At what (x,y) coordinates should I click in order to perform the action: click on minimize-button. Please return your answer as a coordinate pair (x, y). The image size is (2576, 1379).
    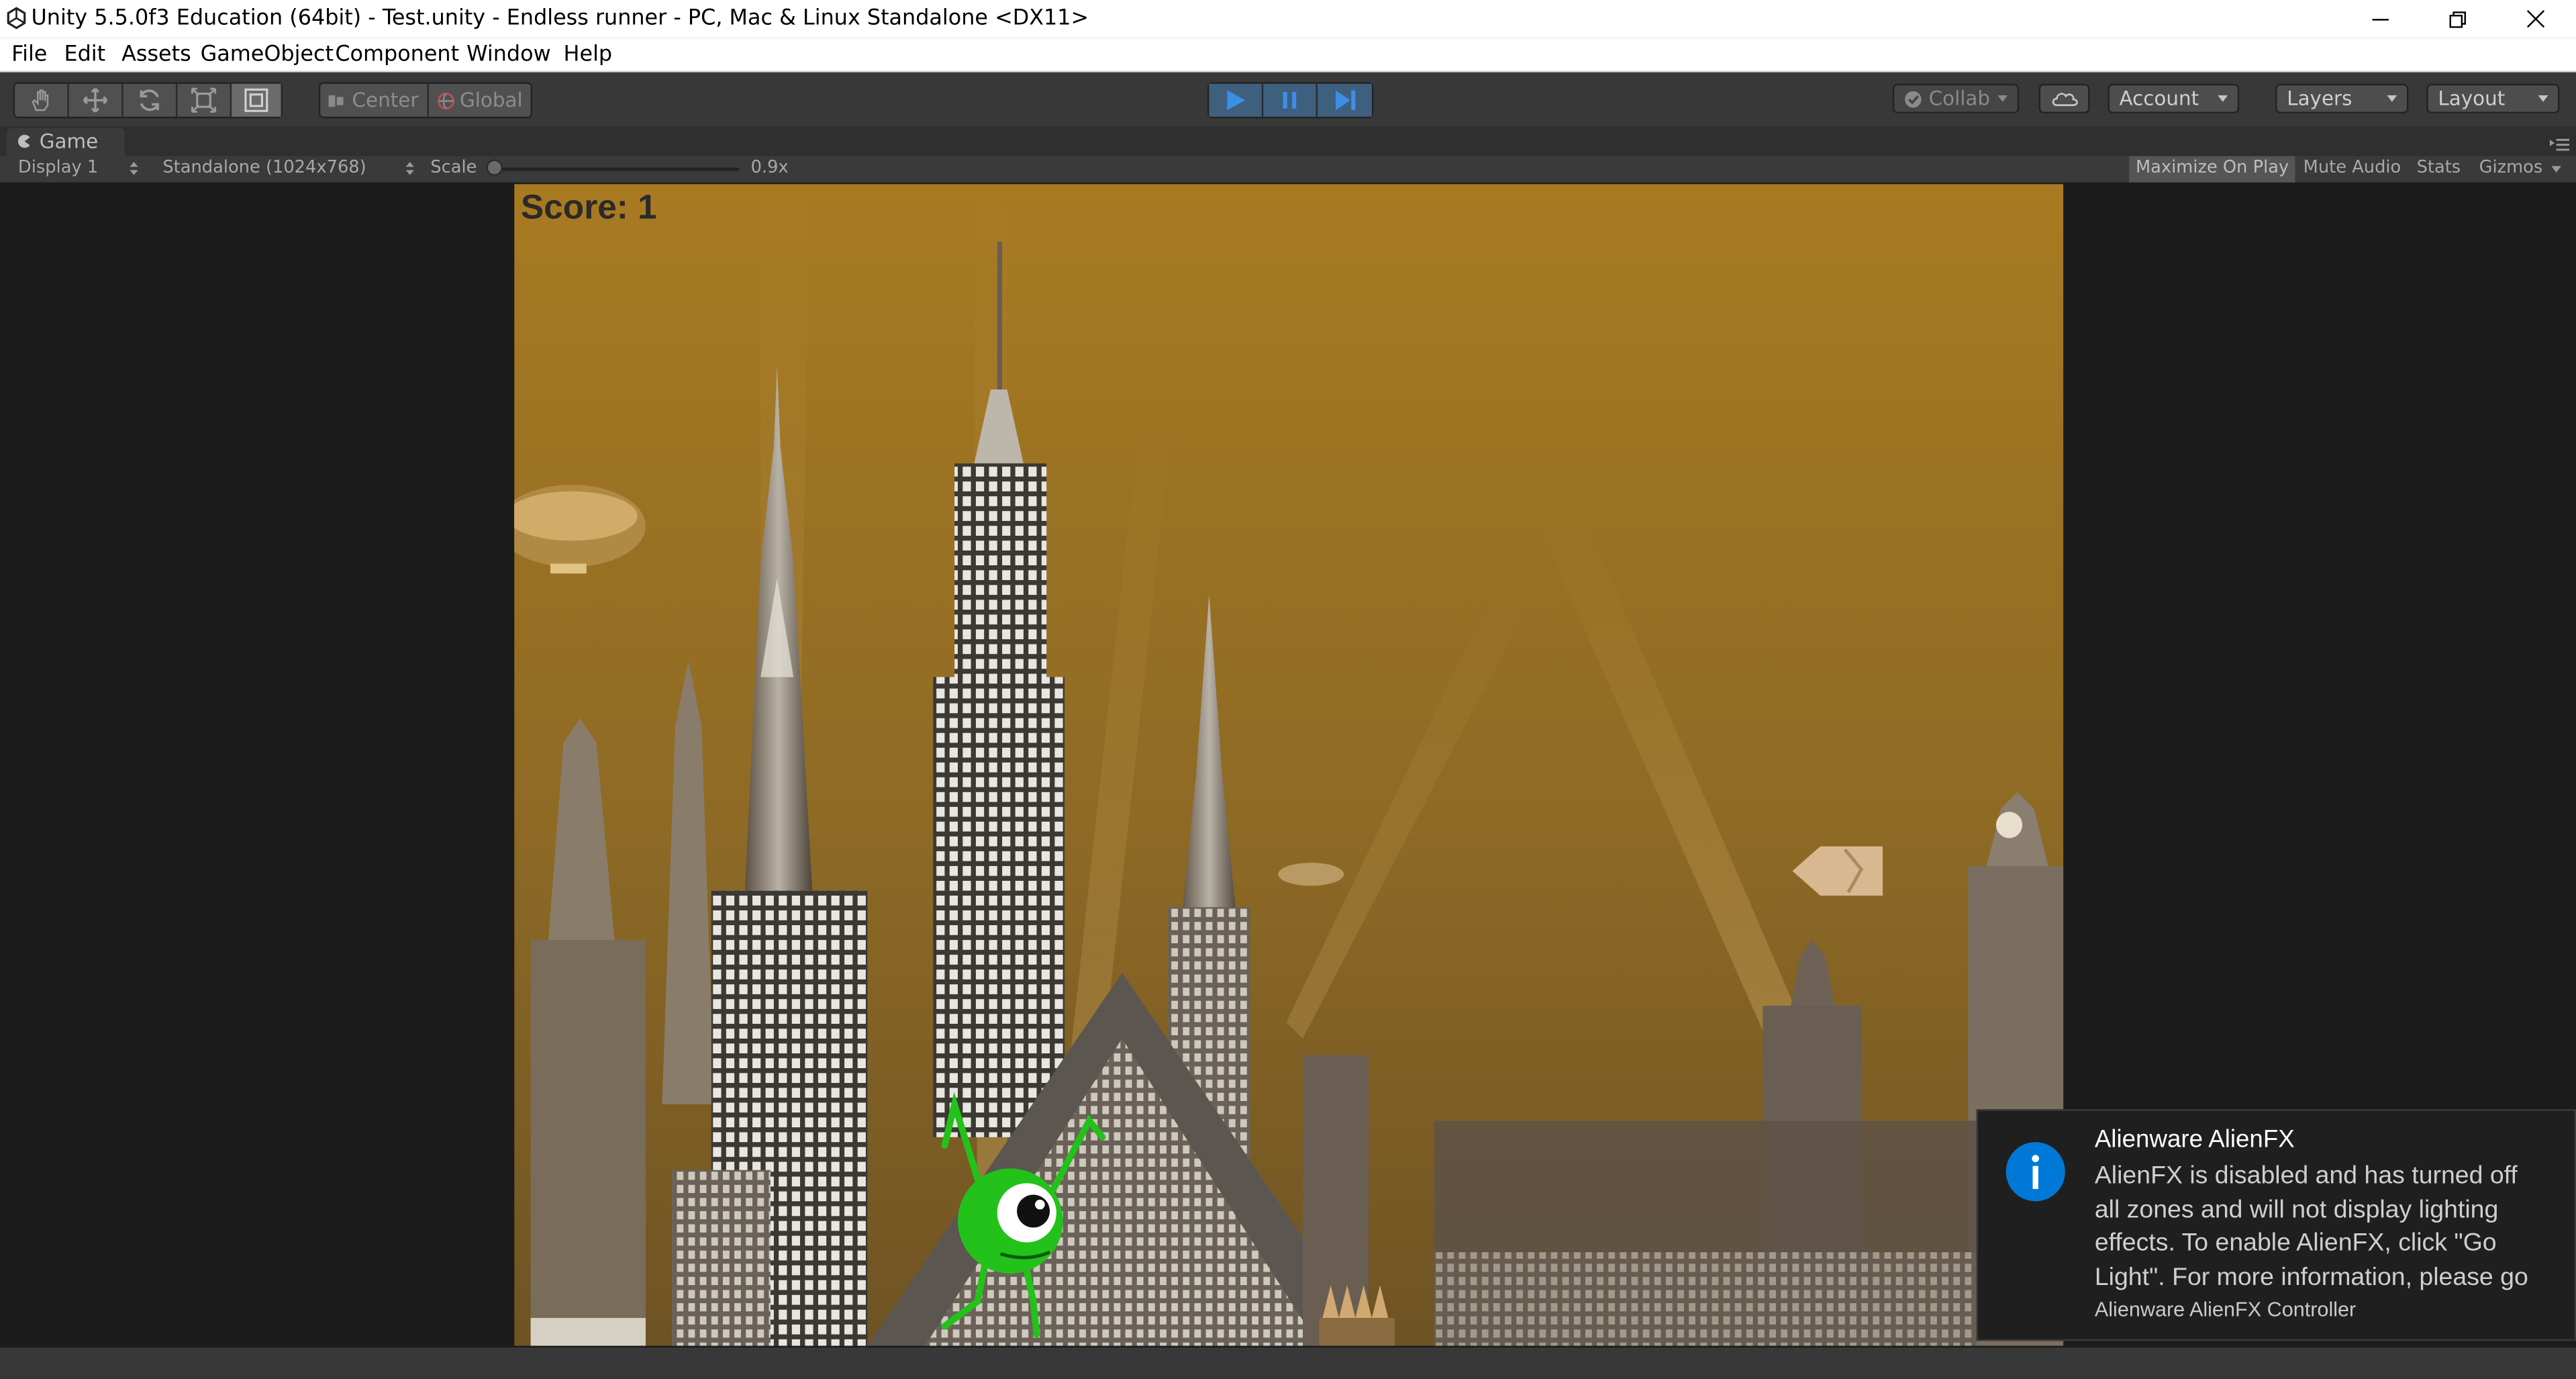
    Looking at the image, I should click on (2380, 19).